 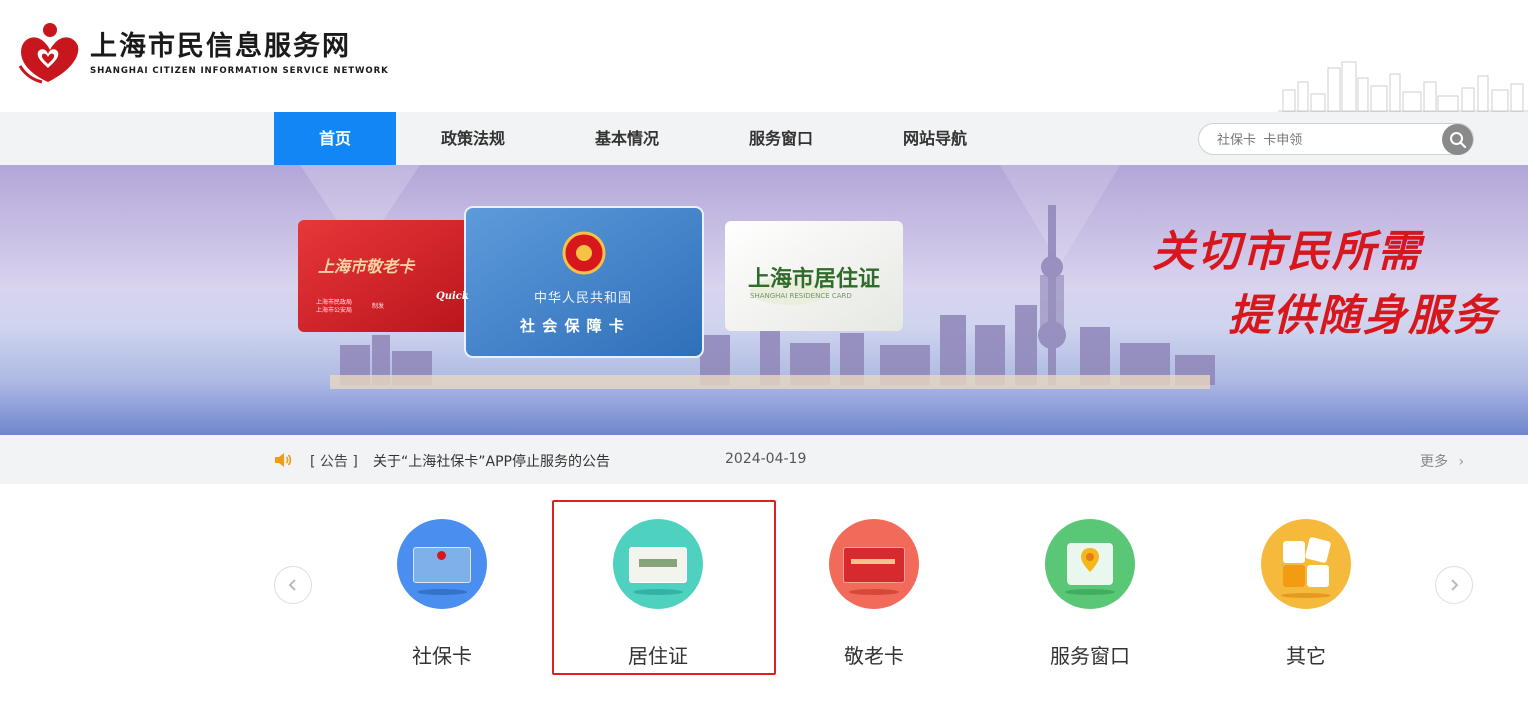 I want to click on selection-highlight, so click(x=664, y=587).